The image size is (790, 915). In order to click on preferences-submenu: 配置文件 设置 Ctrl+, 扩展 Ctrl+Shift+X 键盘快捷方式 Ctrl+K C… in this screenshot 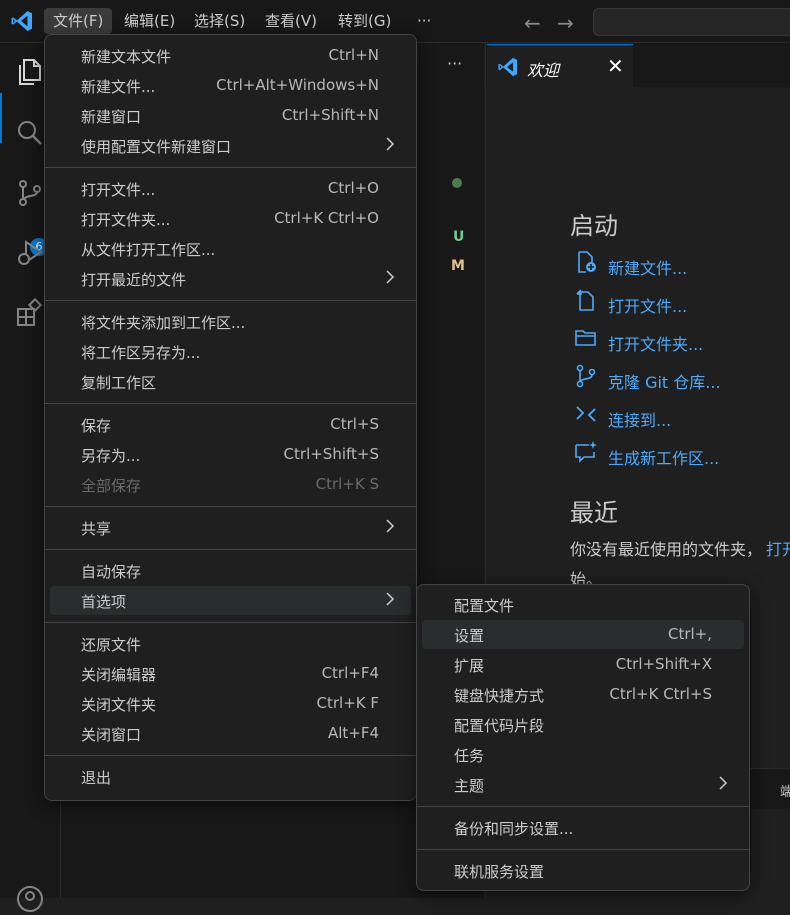, I will do `click(583, 737)`.